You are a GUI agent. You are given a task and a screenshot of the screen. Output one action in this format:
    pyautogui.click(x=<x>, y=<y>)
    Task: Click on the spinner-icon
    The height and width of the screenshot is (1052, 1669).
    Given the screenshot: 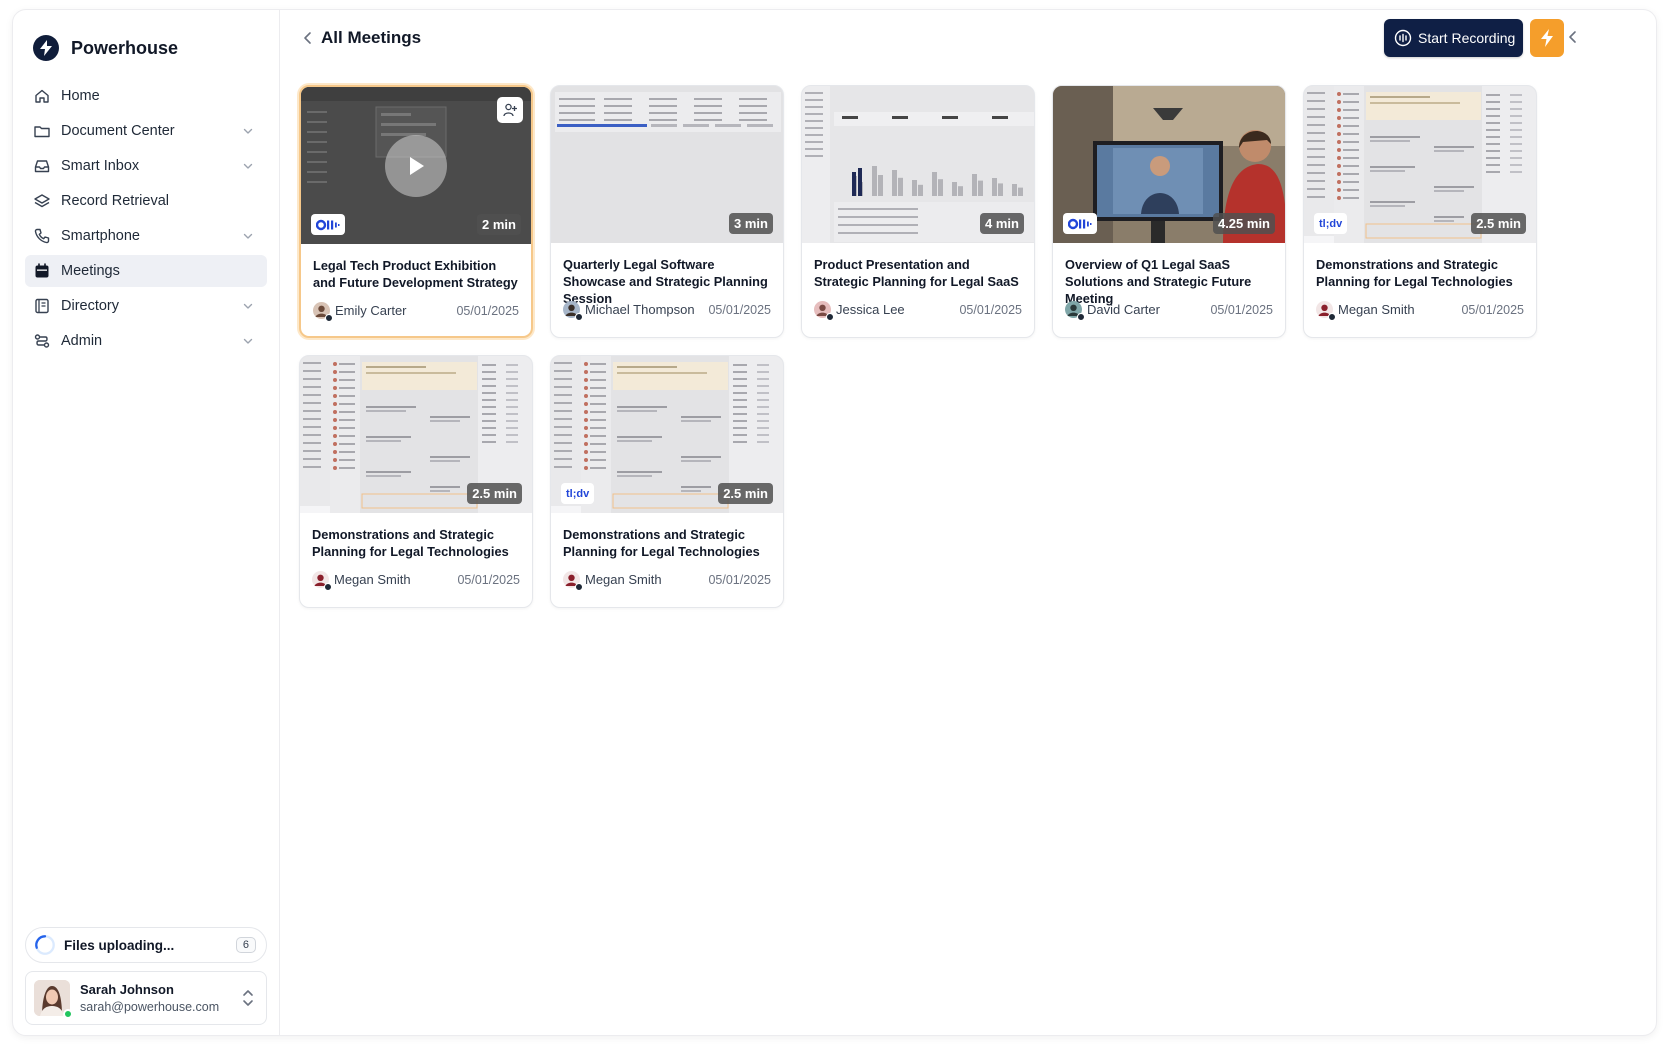 What is the action you would take?
    pyautogui.click(x=45, y=945)
    